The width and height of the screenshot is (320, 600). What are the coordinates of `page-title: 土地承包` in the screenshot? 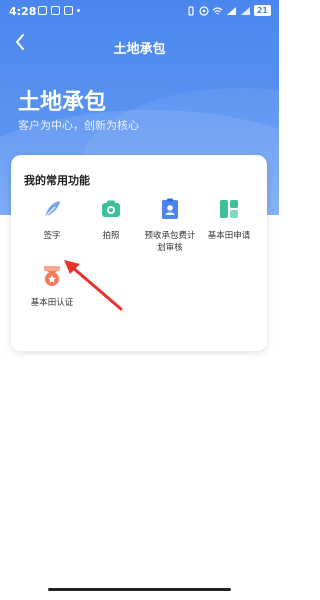 It's located at (139, 49).